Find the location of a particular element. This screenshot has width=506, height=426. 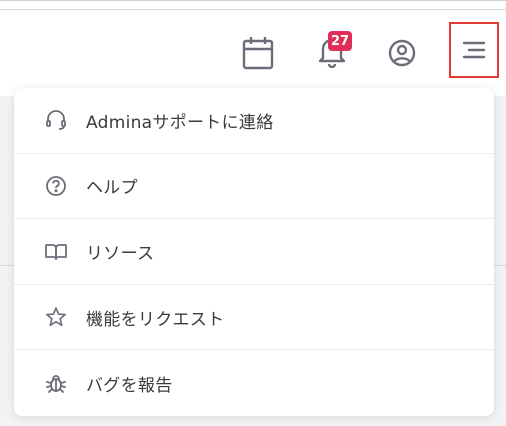

menu-icon is located at coordinates (474, 50).